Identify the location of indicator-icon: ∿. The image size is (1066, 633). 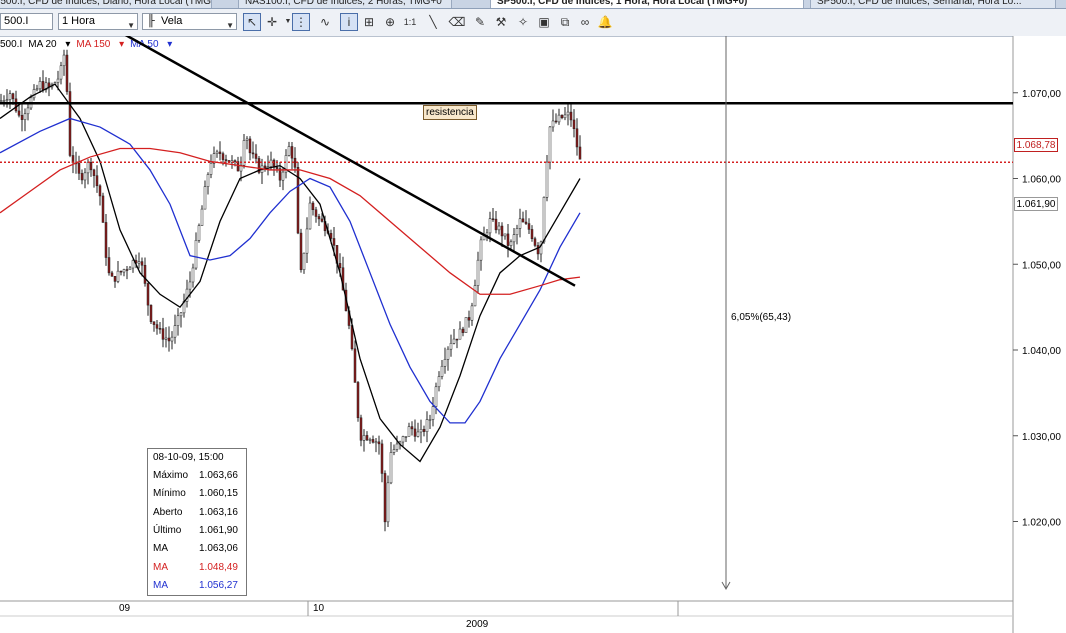
(325, 22).